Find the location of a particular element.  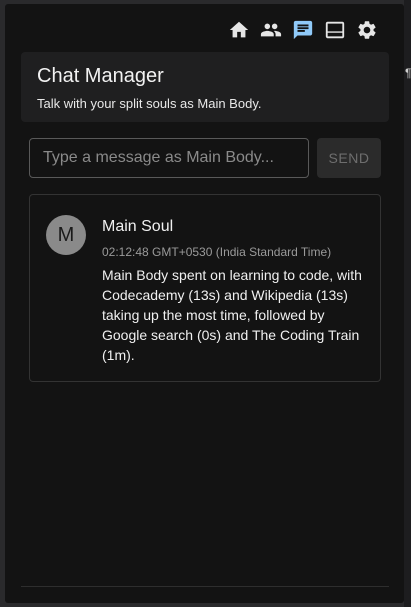

people-icon is located at coordinates (271, 30).